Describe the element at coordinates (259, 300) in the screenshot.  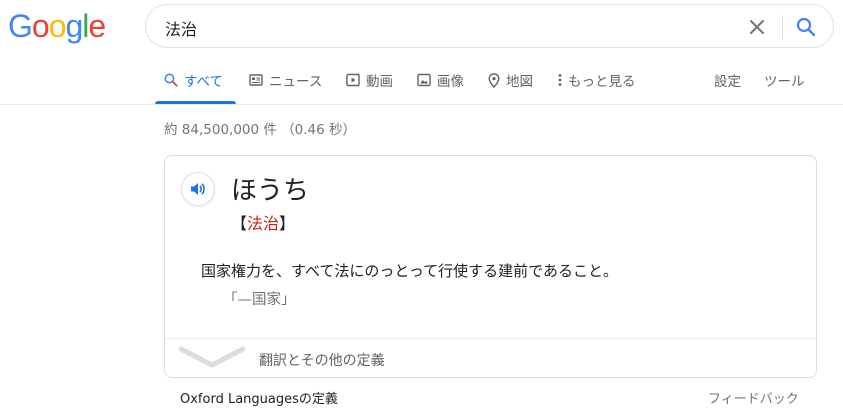
I see `example-text: 「—国家」` at that location.